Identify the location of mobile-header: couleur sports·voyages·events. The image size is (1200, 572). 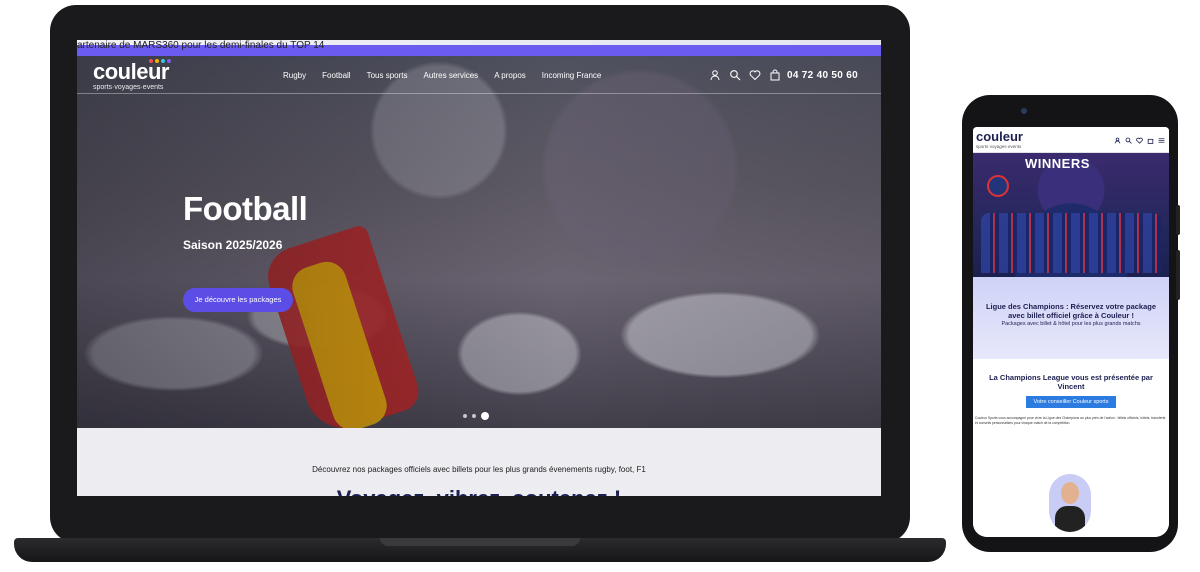
(1071, 140).